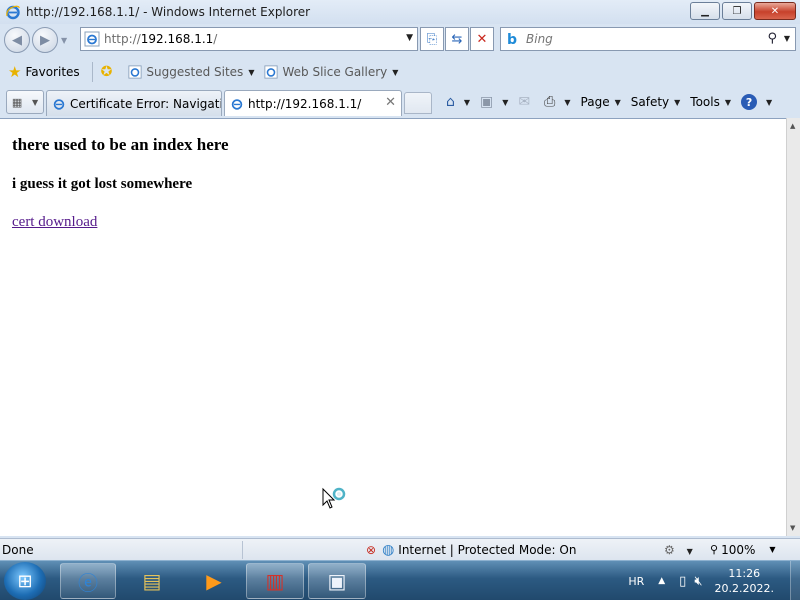 The image size is (800, 600). I want to click on page-subheading: i guess it got lost somewhere, so click(102, 184).